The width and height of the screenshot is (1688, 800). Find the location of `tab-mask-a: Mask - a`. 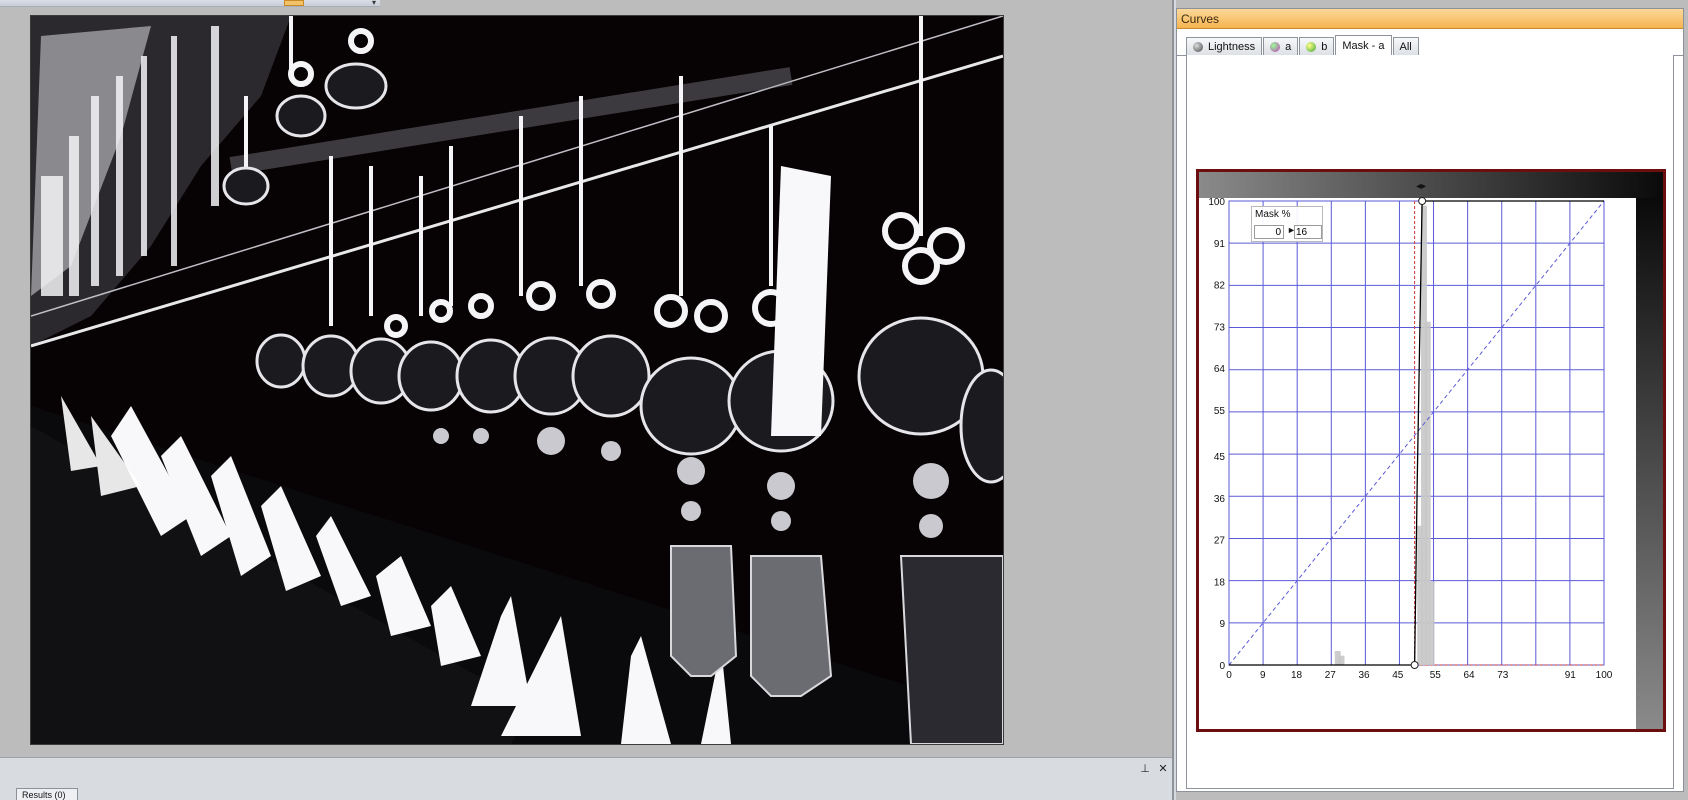

tab-mask-a: Mask - a is located at coordinates (1363, 45).